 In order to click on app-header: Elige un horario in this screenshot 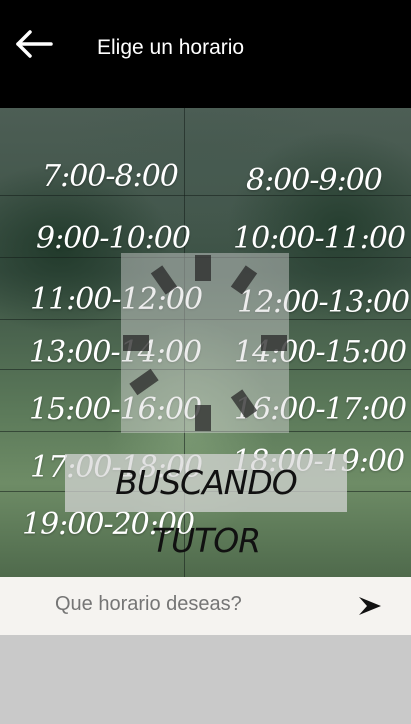, I will do `click(205, 54)`.